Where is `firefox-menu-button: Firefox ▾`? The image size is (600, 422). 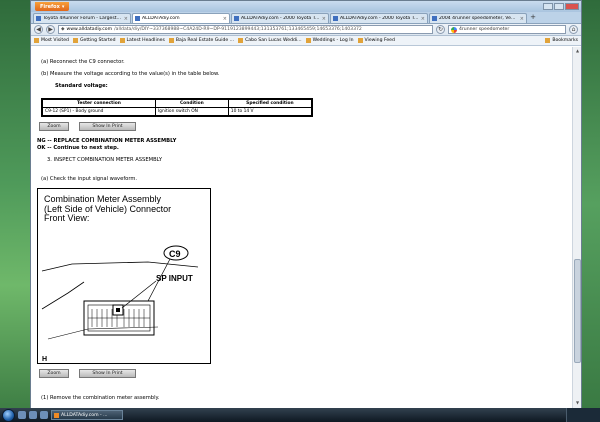
firefox-menu-button: Firefox ▾ is located at coordinates (52, 6).